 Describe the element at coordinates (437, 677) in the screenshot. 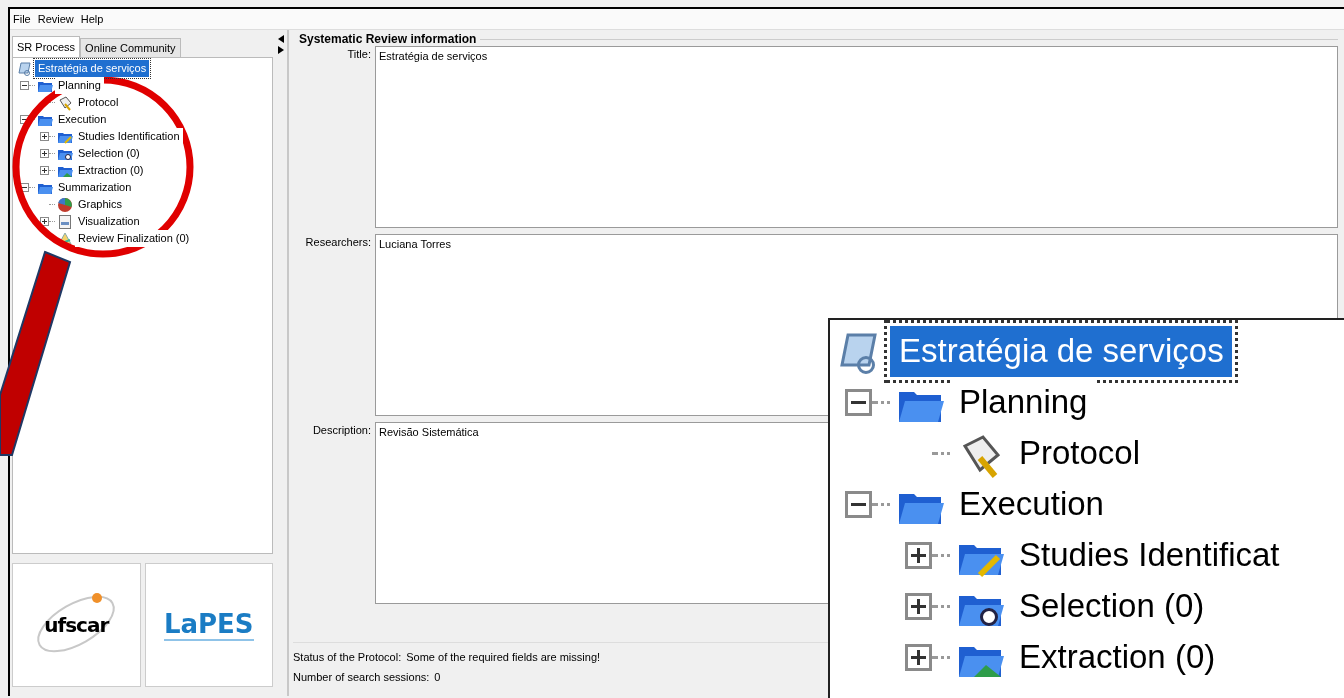

I see `status-value: 0` at that location.